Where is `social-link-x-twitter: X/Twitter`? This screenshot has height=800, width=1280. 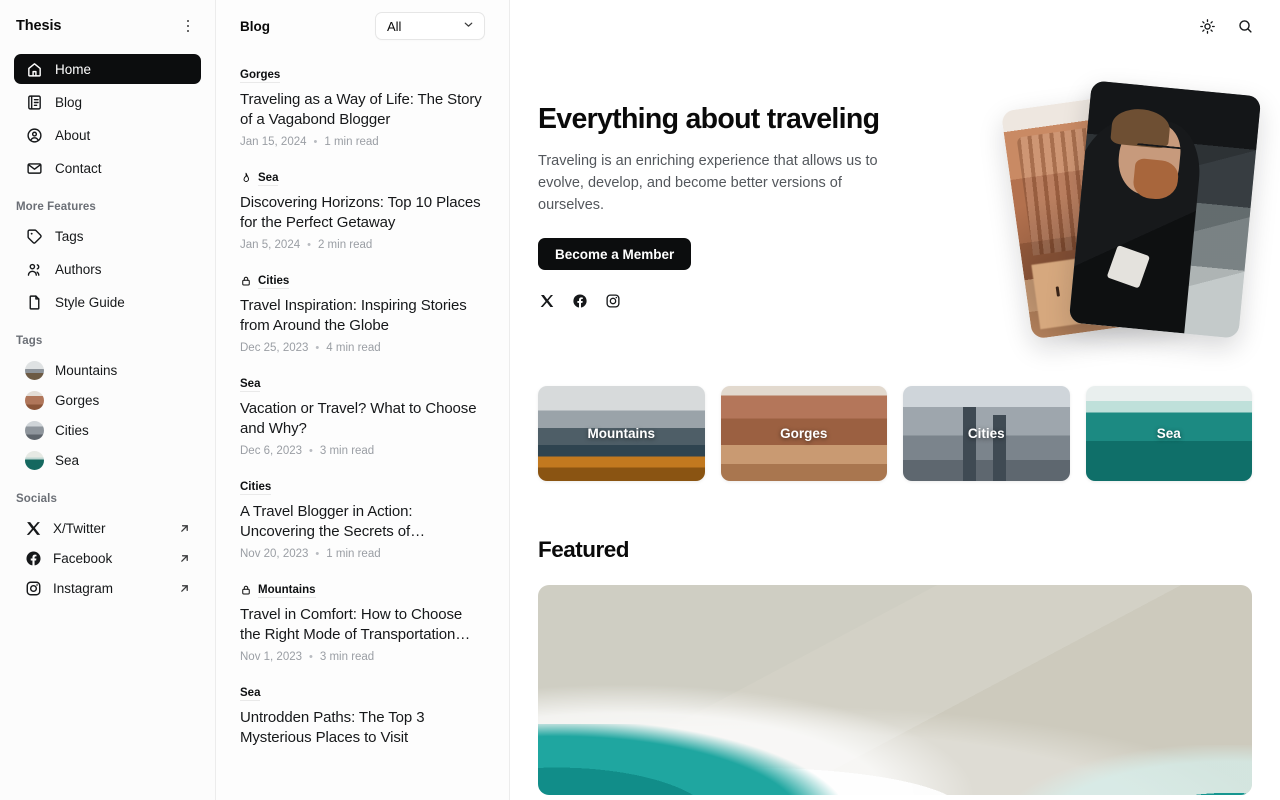
social-link-x-twitter: X/Twitter is located at coordinates (107, 528).